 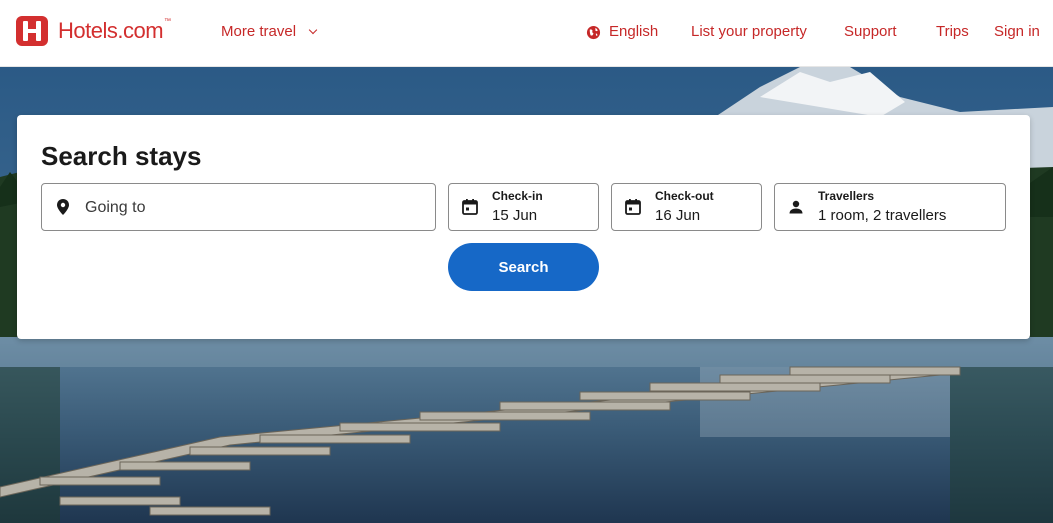 I want to click on more-travel-menu: More travel, so click(x=269, y=32).